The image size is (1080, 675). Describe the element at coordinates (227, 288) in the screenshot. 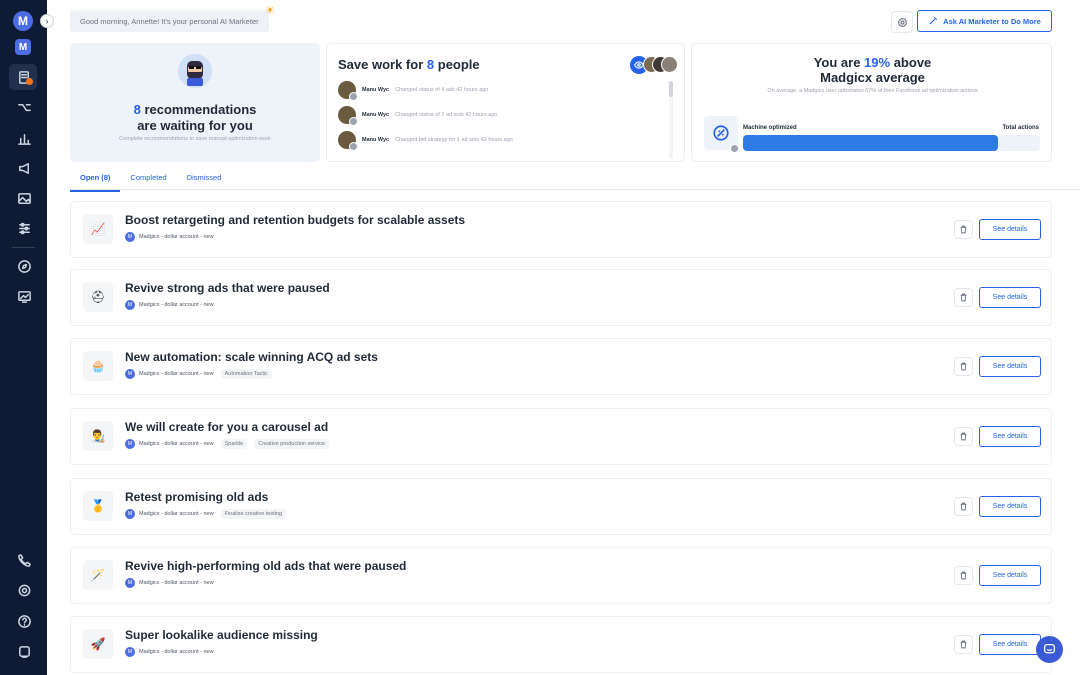

I see `recommendation-title: Revive strong ads that were paused` at that location.